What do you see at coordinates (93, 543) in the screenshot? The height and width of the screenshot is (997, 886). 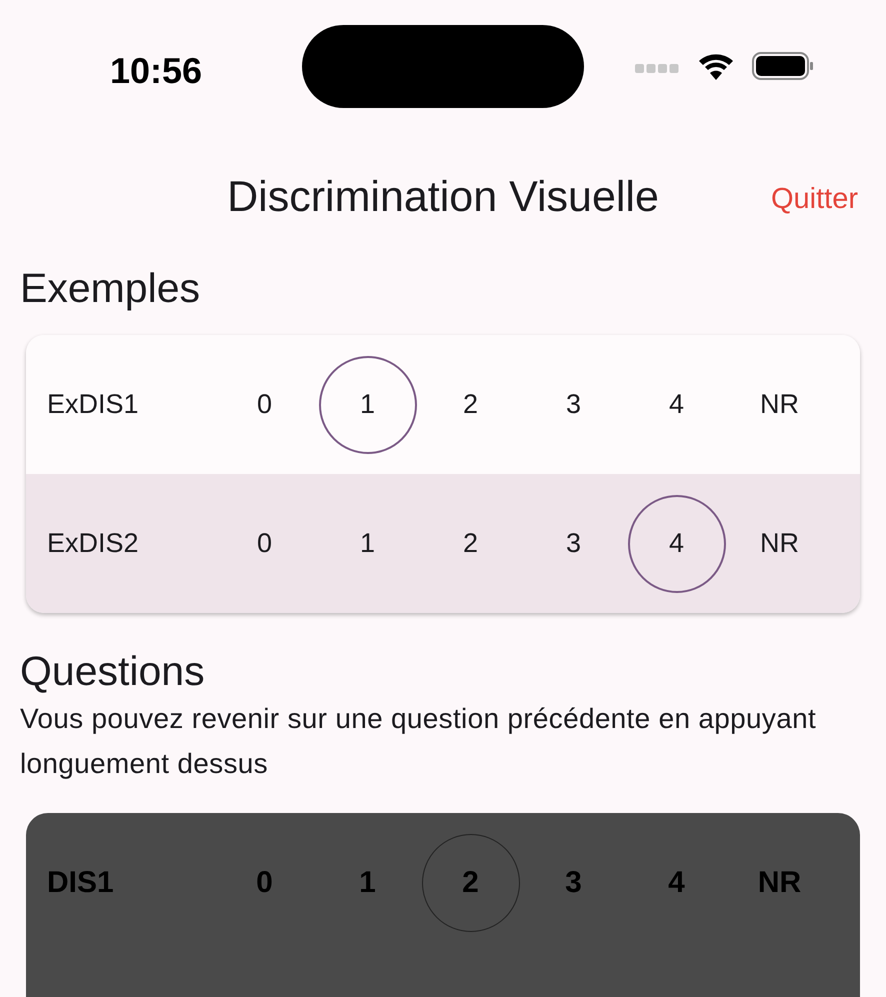 I see `row-label: ExDIS2` at bounding box center [93, 543].